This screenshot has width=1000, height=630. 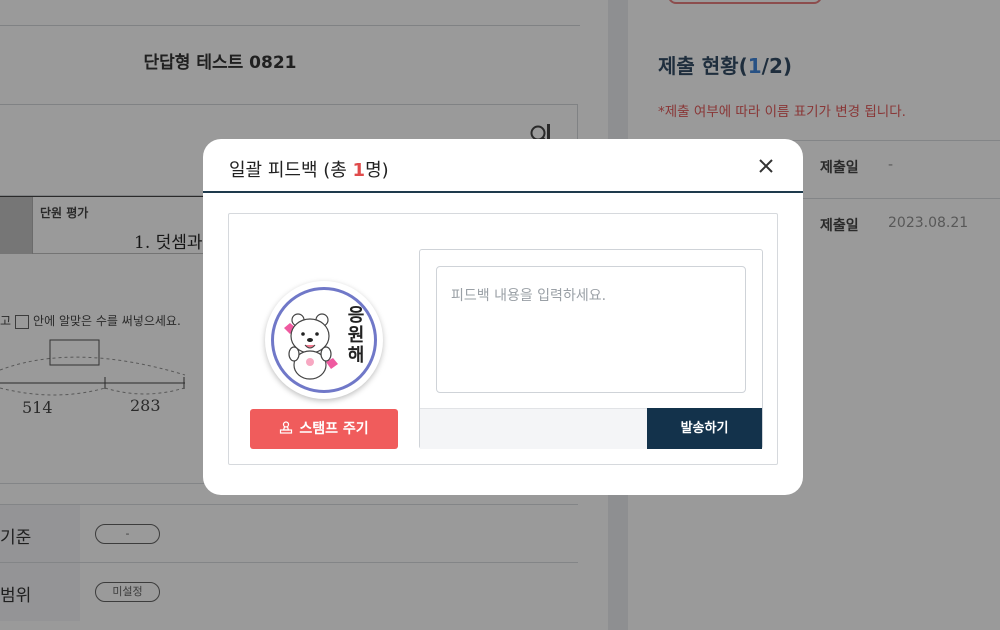 I want to click on close-icon, so click(x=766, y=166).